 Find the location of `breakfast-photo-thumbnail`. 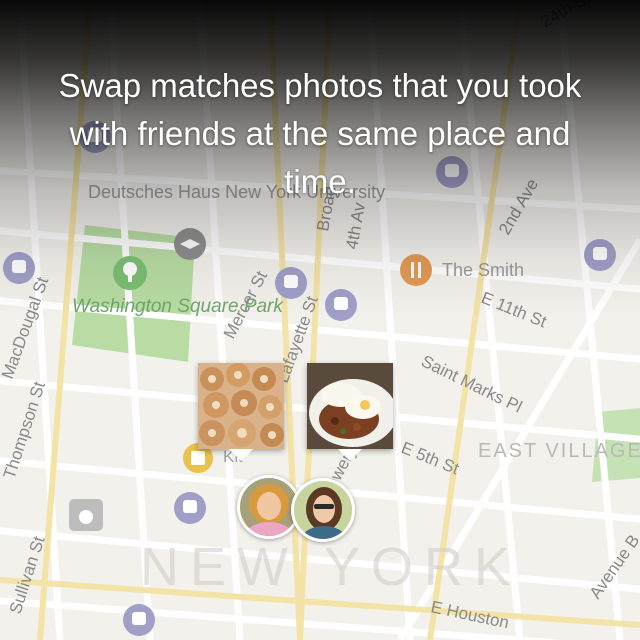

breakfast-photo-thumbnail is located at coordinates (350, 406).